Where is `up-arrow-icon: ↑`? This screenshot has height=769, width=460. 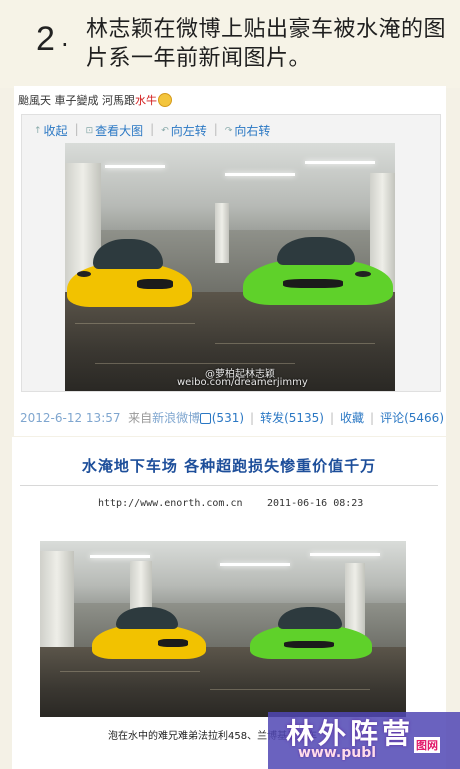
up-arrow-icon: ↑ is located at coordinates (38, 130).